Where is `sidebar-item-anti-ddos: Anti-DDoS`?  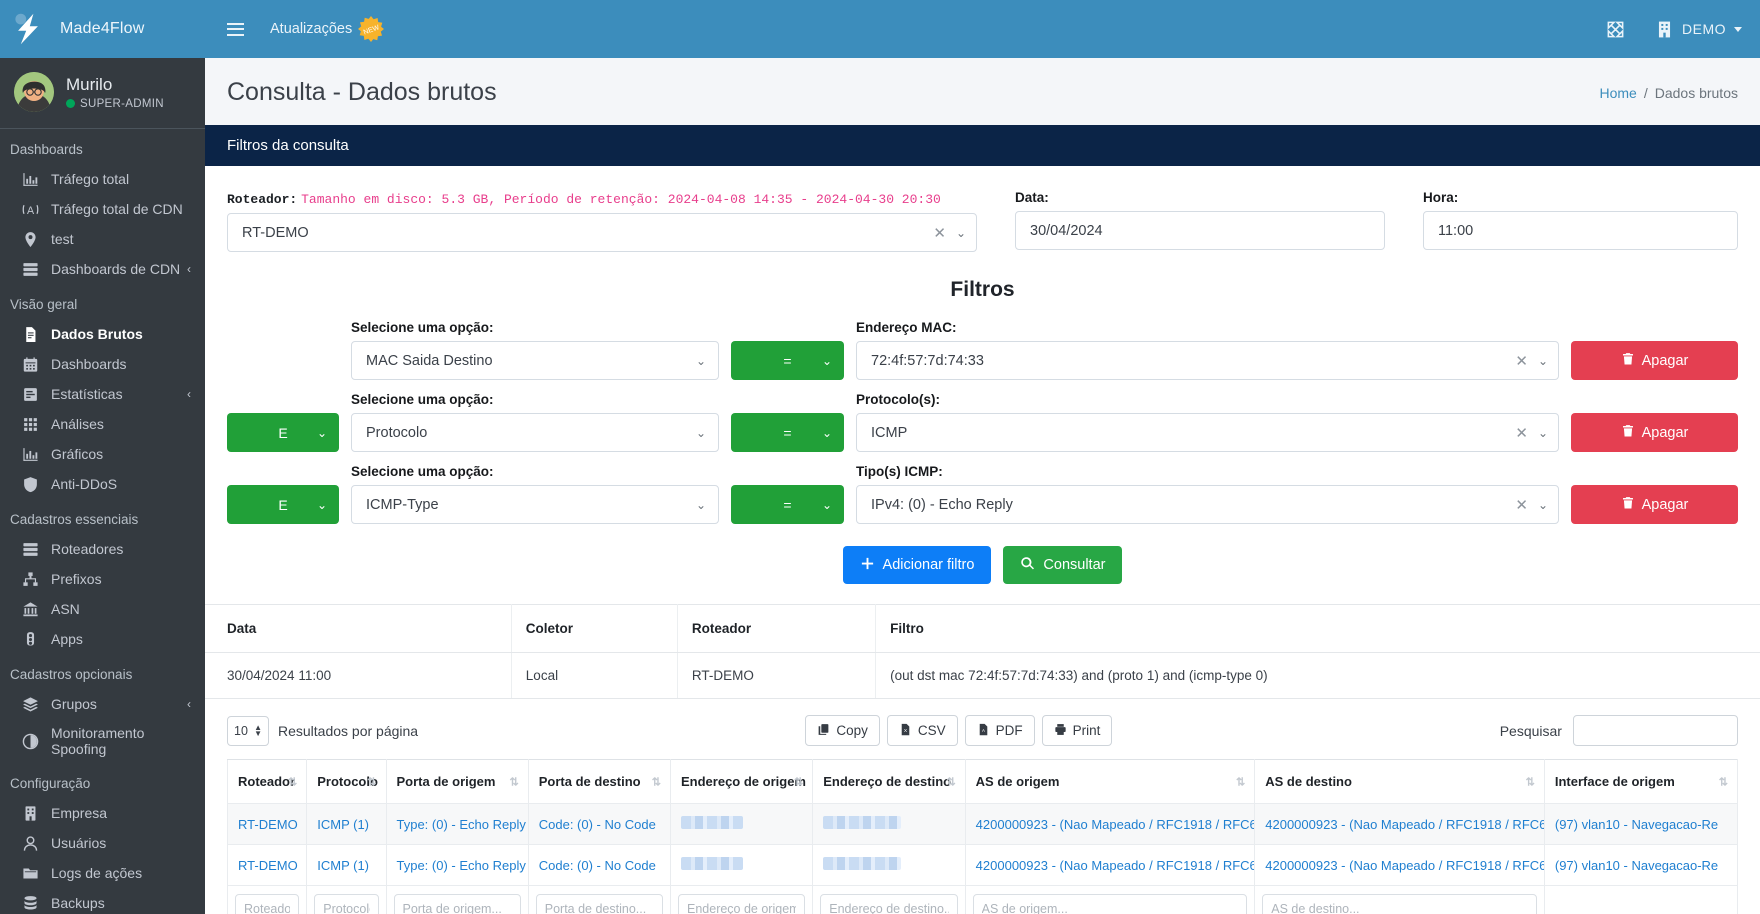 sidebar-item-anti-ddos: Anti-DDoS is located at coordinates (102, 484).